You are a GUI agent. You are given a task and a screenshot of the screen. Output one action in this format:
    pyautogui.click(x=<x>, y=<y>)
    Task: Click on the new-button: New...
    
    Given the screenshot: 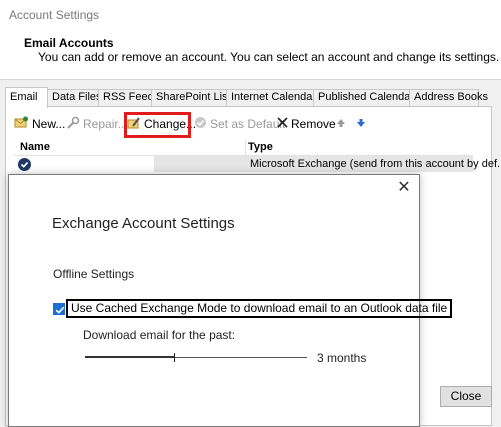 What is the action you would take?
    pyautogui.click(x=39, y=124)
    